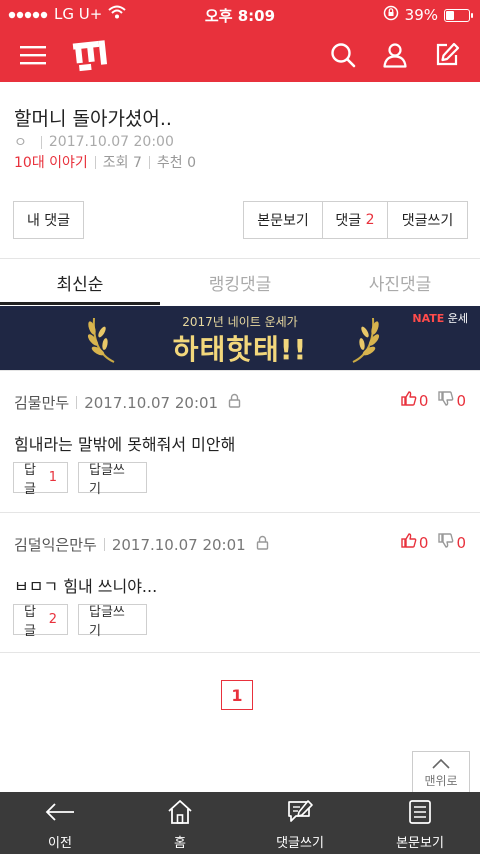 The width and height of the screenshot is (480, 854). What do you see at coordinates (441, 780) in the screenshot?
I see `scroll-to-top-label: 맨위로` at bounding box center [441, 780].